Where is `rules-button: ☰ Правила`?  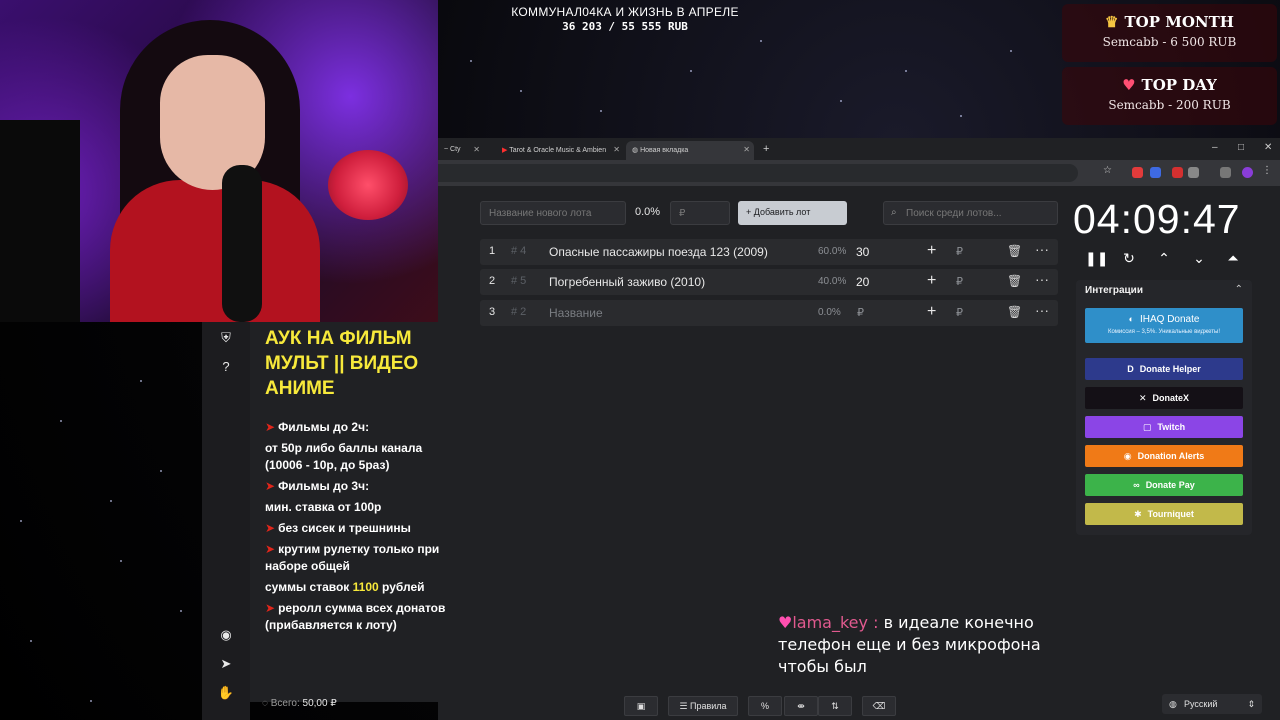
rules-button: ☰ Правила is located at coordinates (703, 706).